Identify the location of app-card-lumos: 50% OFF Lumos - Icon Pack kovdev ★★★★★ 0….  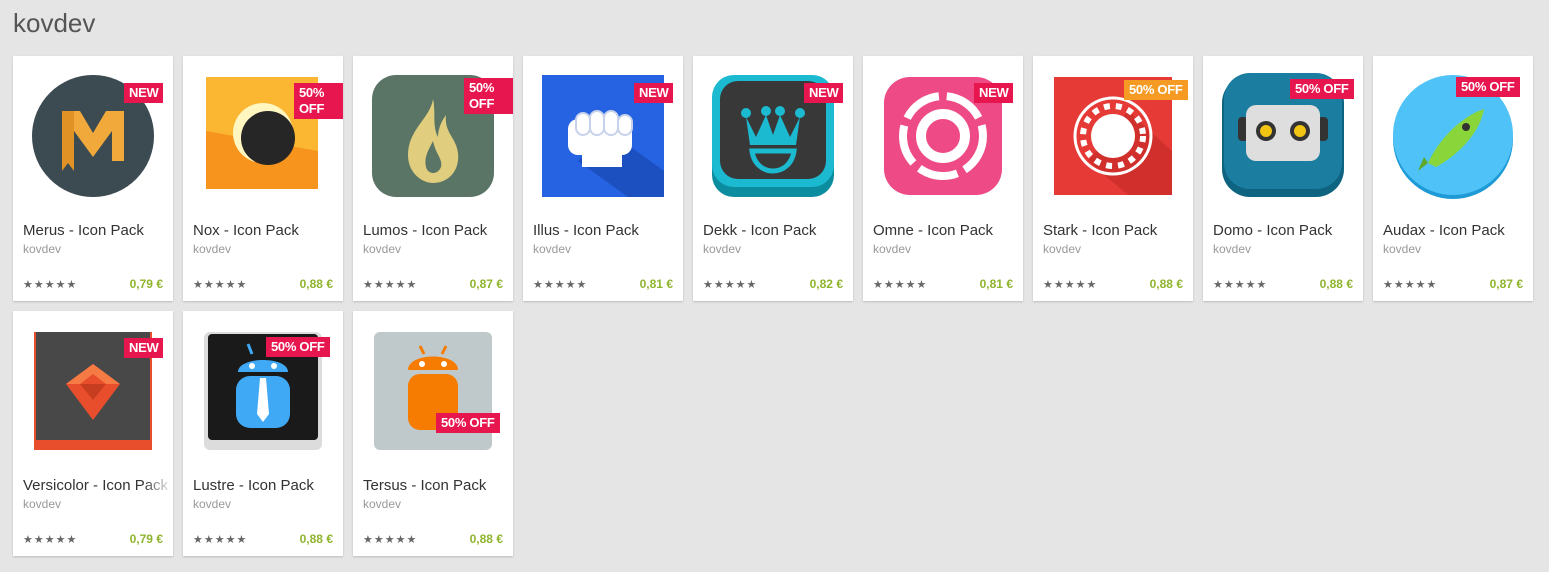
(433, 178).